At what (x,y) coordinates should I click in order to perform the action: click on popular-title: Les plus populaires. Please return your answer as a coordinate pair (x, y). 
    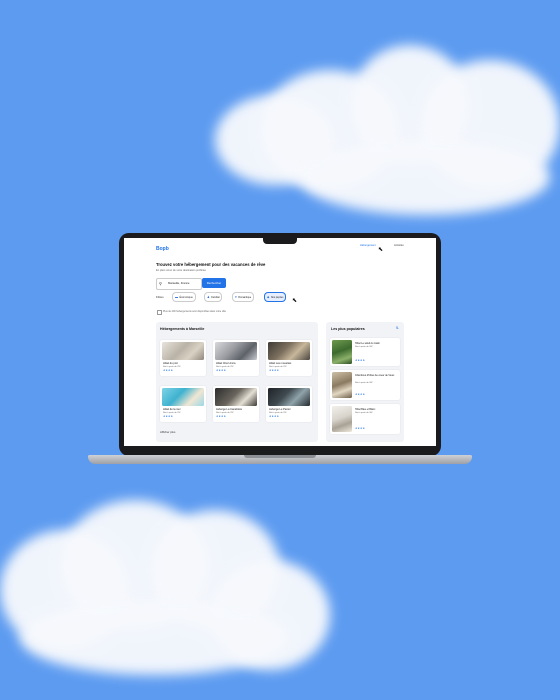
    Looking at the image, I should click on (348, 329).